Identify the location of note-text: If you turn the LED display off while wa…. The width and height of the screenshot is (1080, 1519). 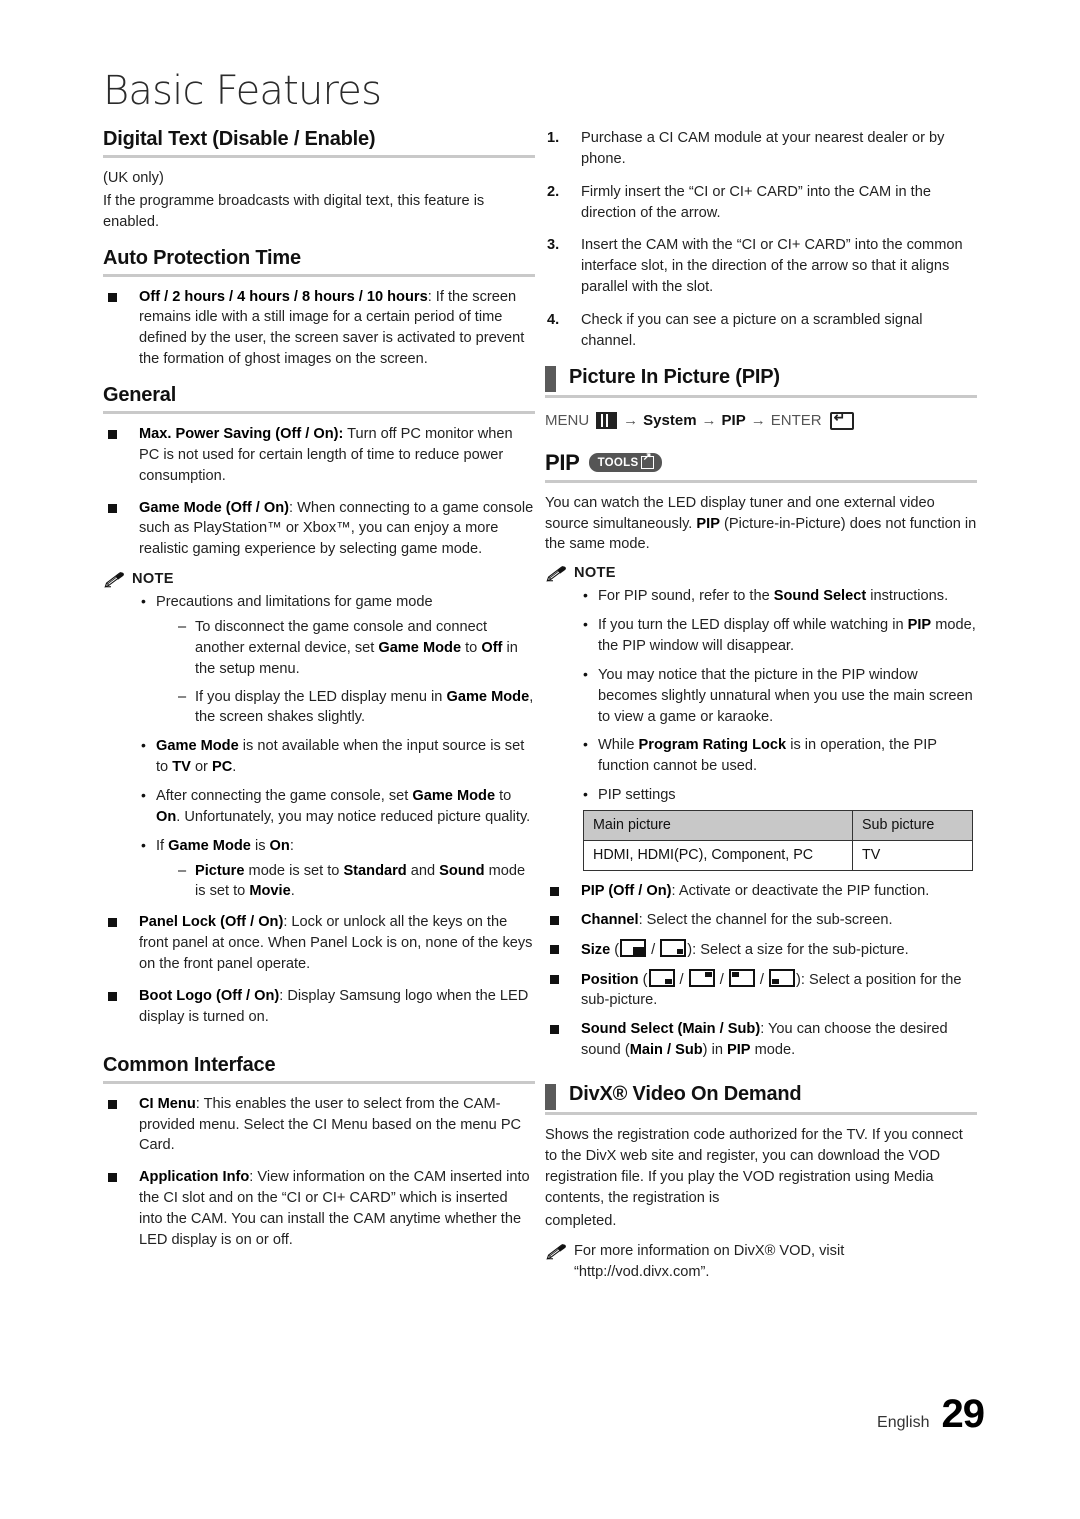
(753, 625).